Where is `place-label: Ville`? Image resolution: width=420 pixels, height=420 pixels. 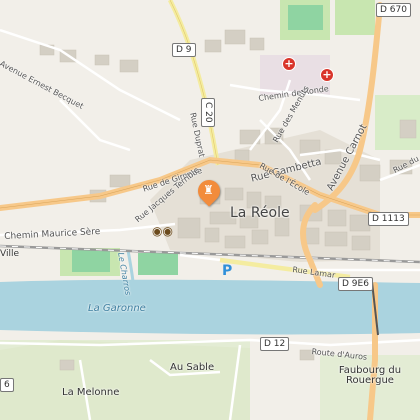 place-label: Ville is located at coordinates (9, 254).